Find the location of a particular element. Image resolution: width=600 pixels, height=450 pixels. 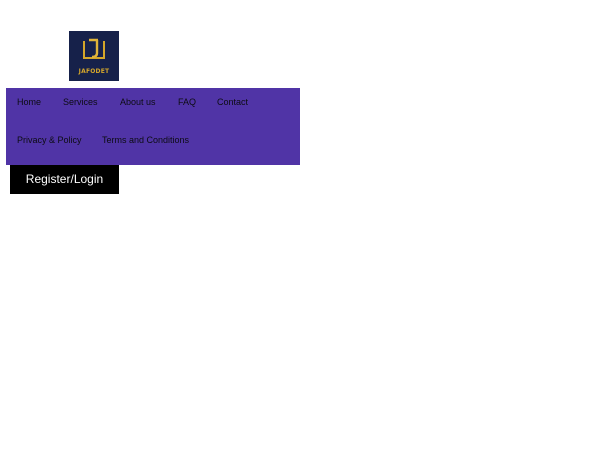

nav-item-contact: Contact is located at coordinates (232, 102).